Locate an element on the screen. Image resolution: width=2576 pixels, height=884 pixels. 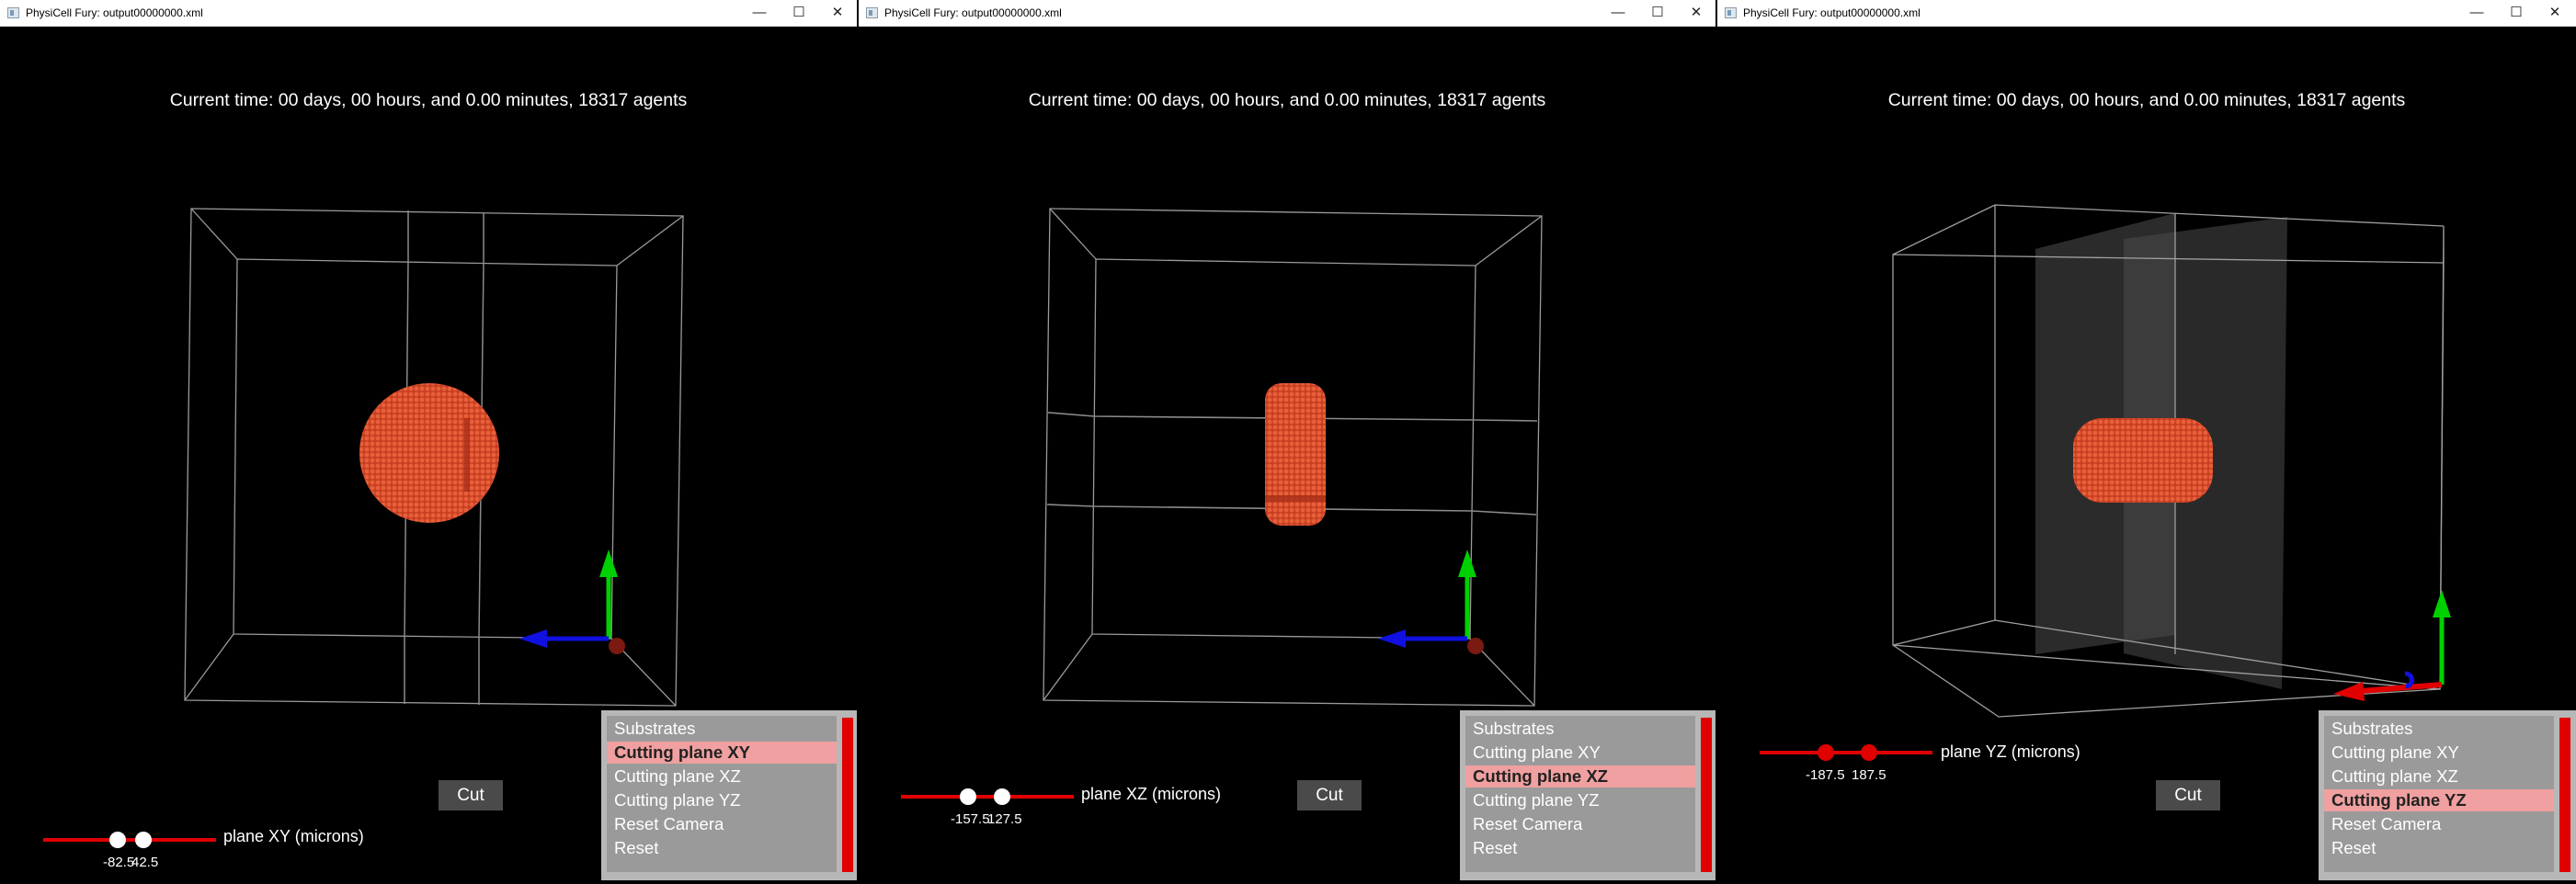
plane-label: plane XZ (microns) is located at coordinates (1151, 794).